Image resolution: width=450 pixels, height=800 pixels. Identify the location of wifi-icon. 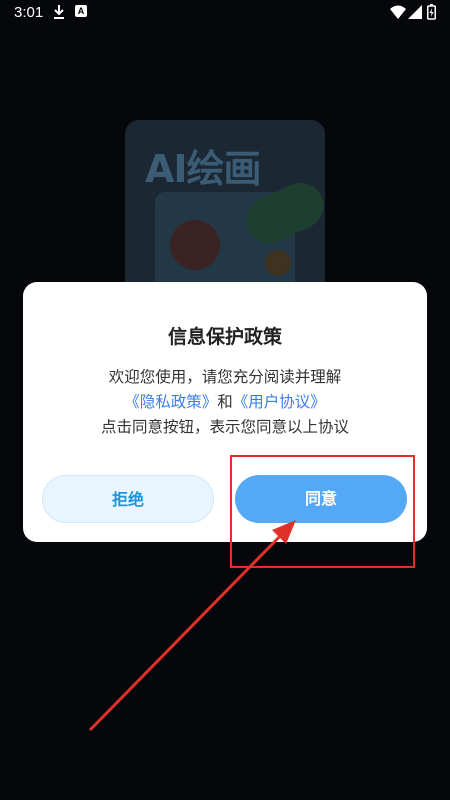
(398, 12).